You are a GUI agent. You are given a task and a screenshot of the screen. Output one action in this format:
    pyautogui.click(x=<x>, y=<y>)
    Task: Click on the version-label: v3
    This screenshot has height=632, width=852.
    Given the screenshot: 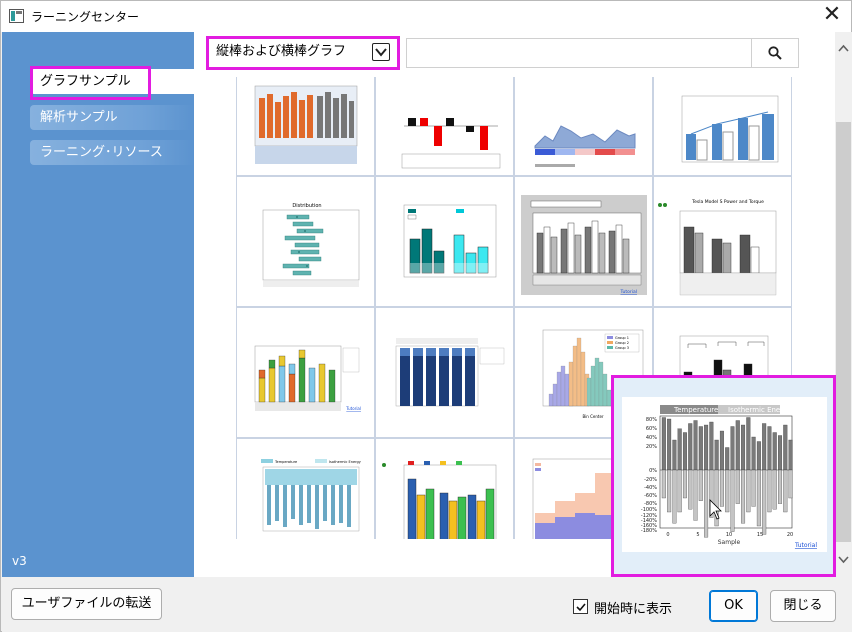 What is the action you would take?
    pyautogui.click(x=19, y=561)
    